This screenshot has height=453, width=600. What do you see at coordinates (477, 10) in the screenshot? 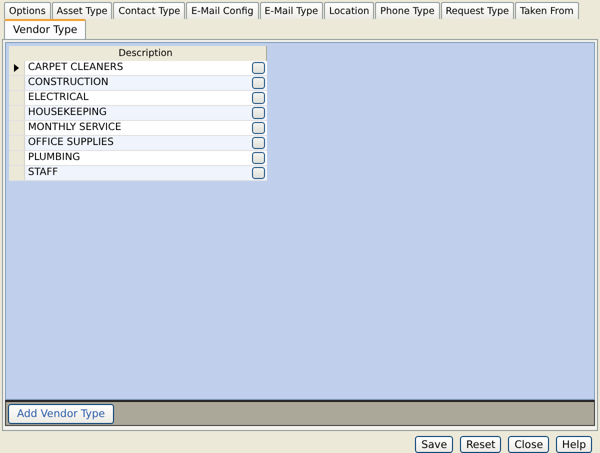
I see `tab: Request Type` at bounding box center [477, 10].